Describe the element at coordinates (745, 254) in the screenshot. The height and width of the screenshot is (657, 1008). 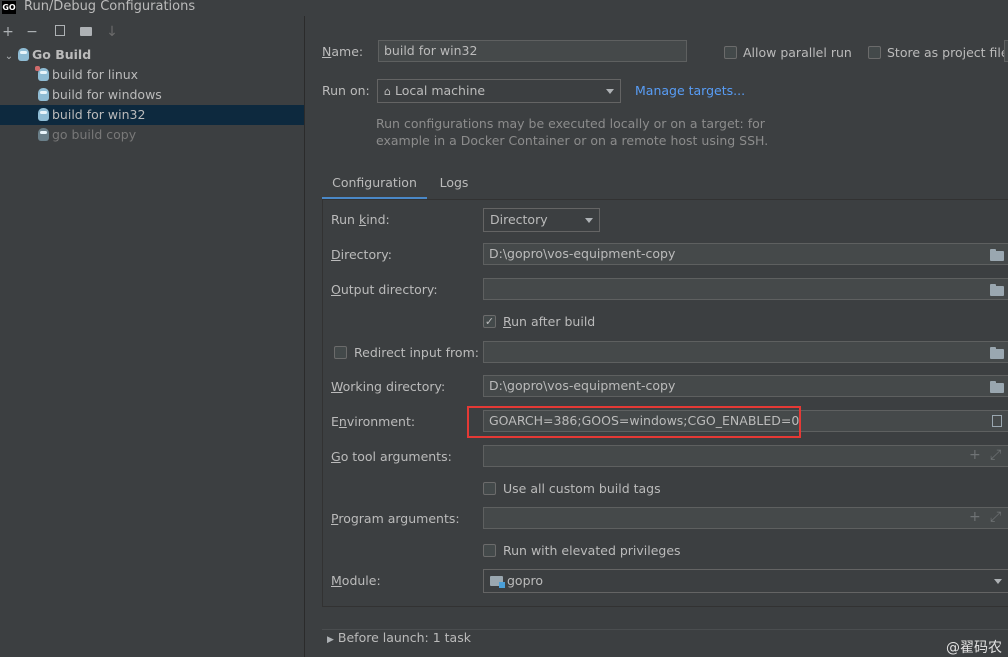
I see `directory-input: D:\gopro\vos-equipment-copy` at that location.